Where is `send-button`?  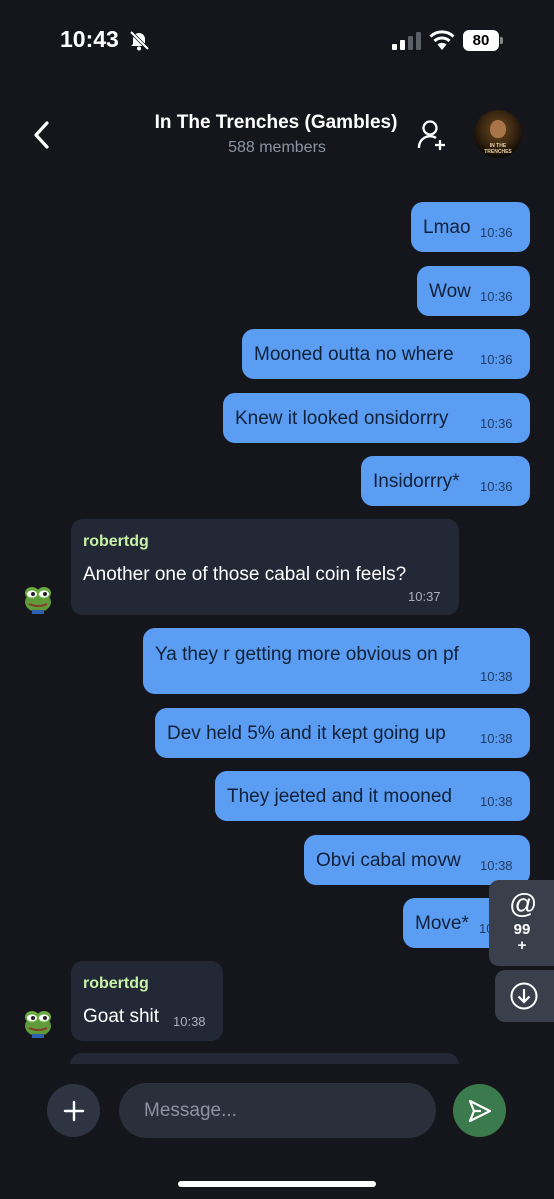
send-button is located at coordinates (479, 1110).